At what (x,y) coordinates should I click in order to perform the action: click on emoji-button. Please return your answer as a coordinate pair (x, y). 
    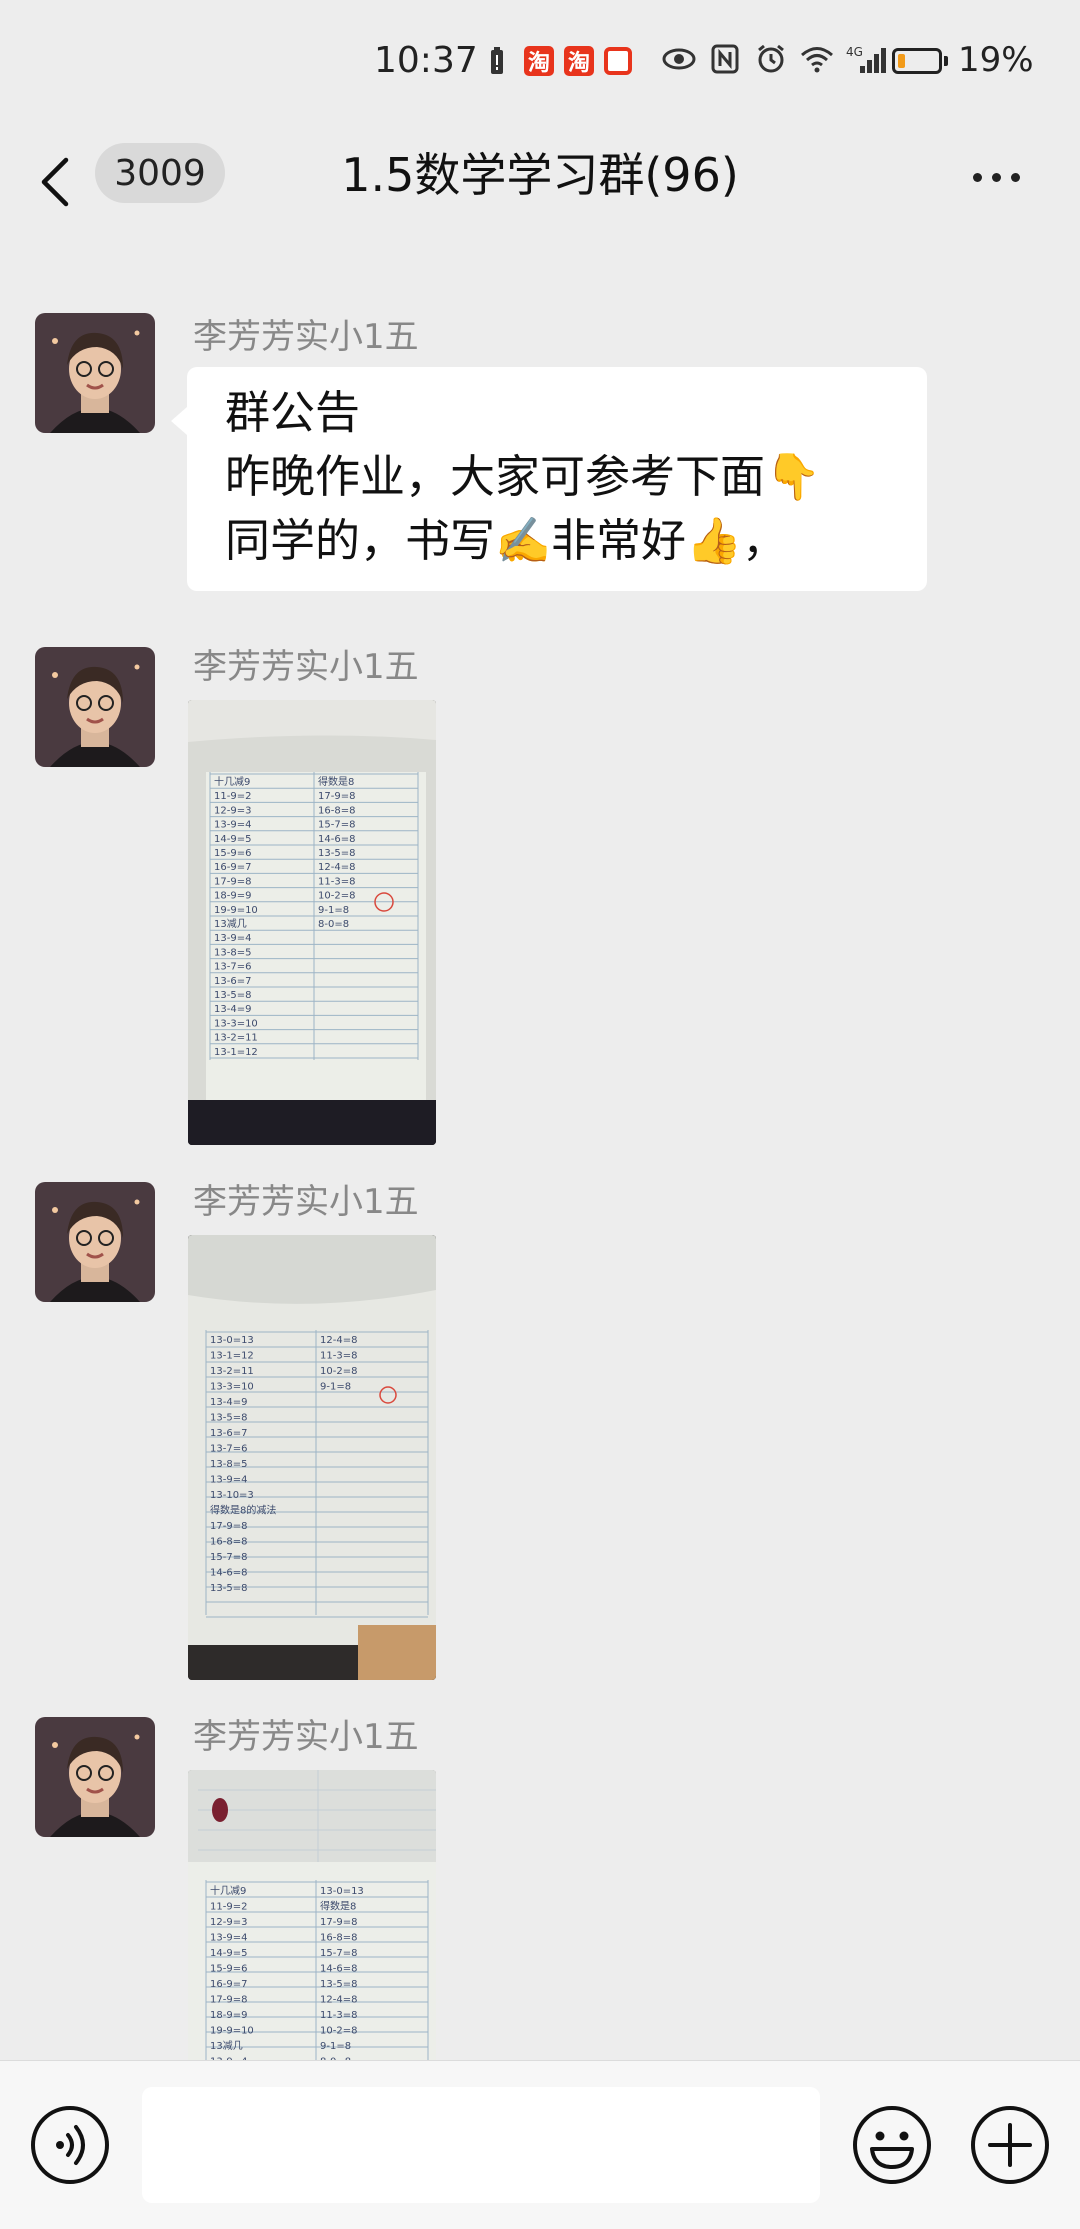
    Looking at the image, I should click on (892, 2145).